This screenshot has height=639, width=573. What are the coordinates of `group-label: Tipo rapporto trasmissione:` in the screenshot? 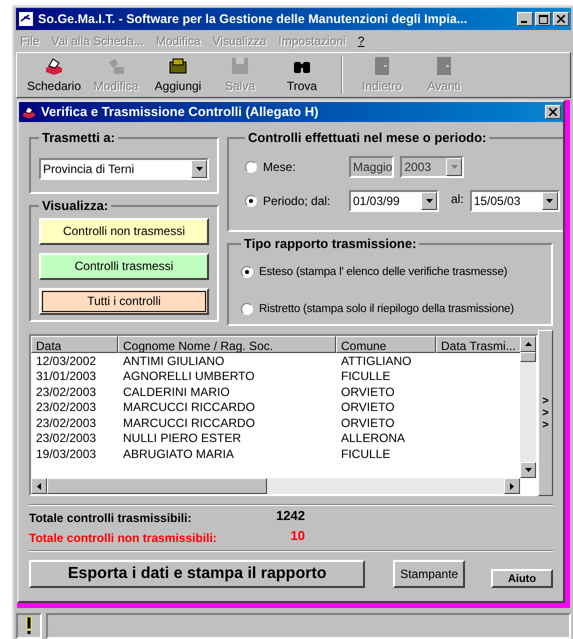 It's located at (330, 244).